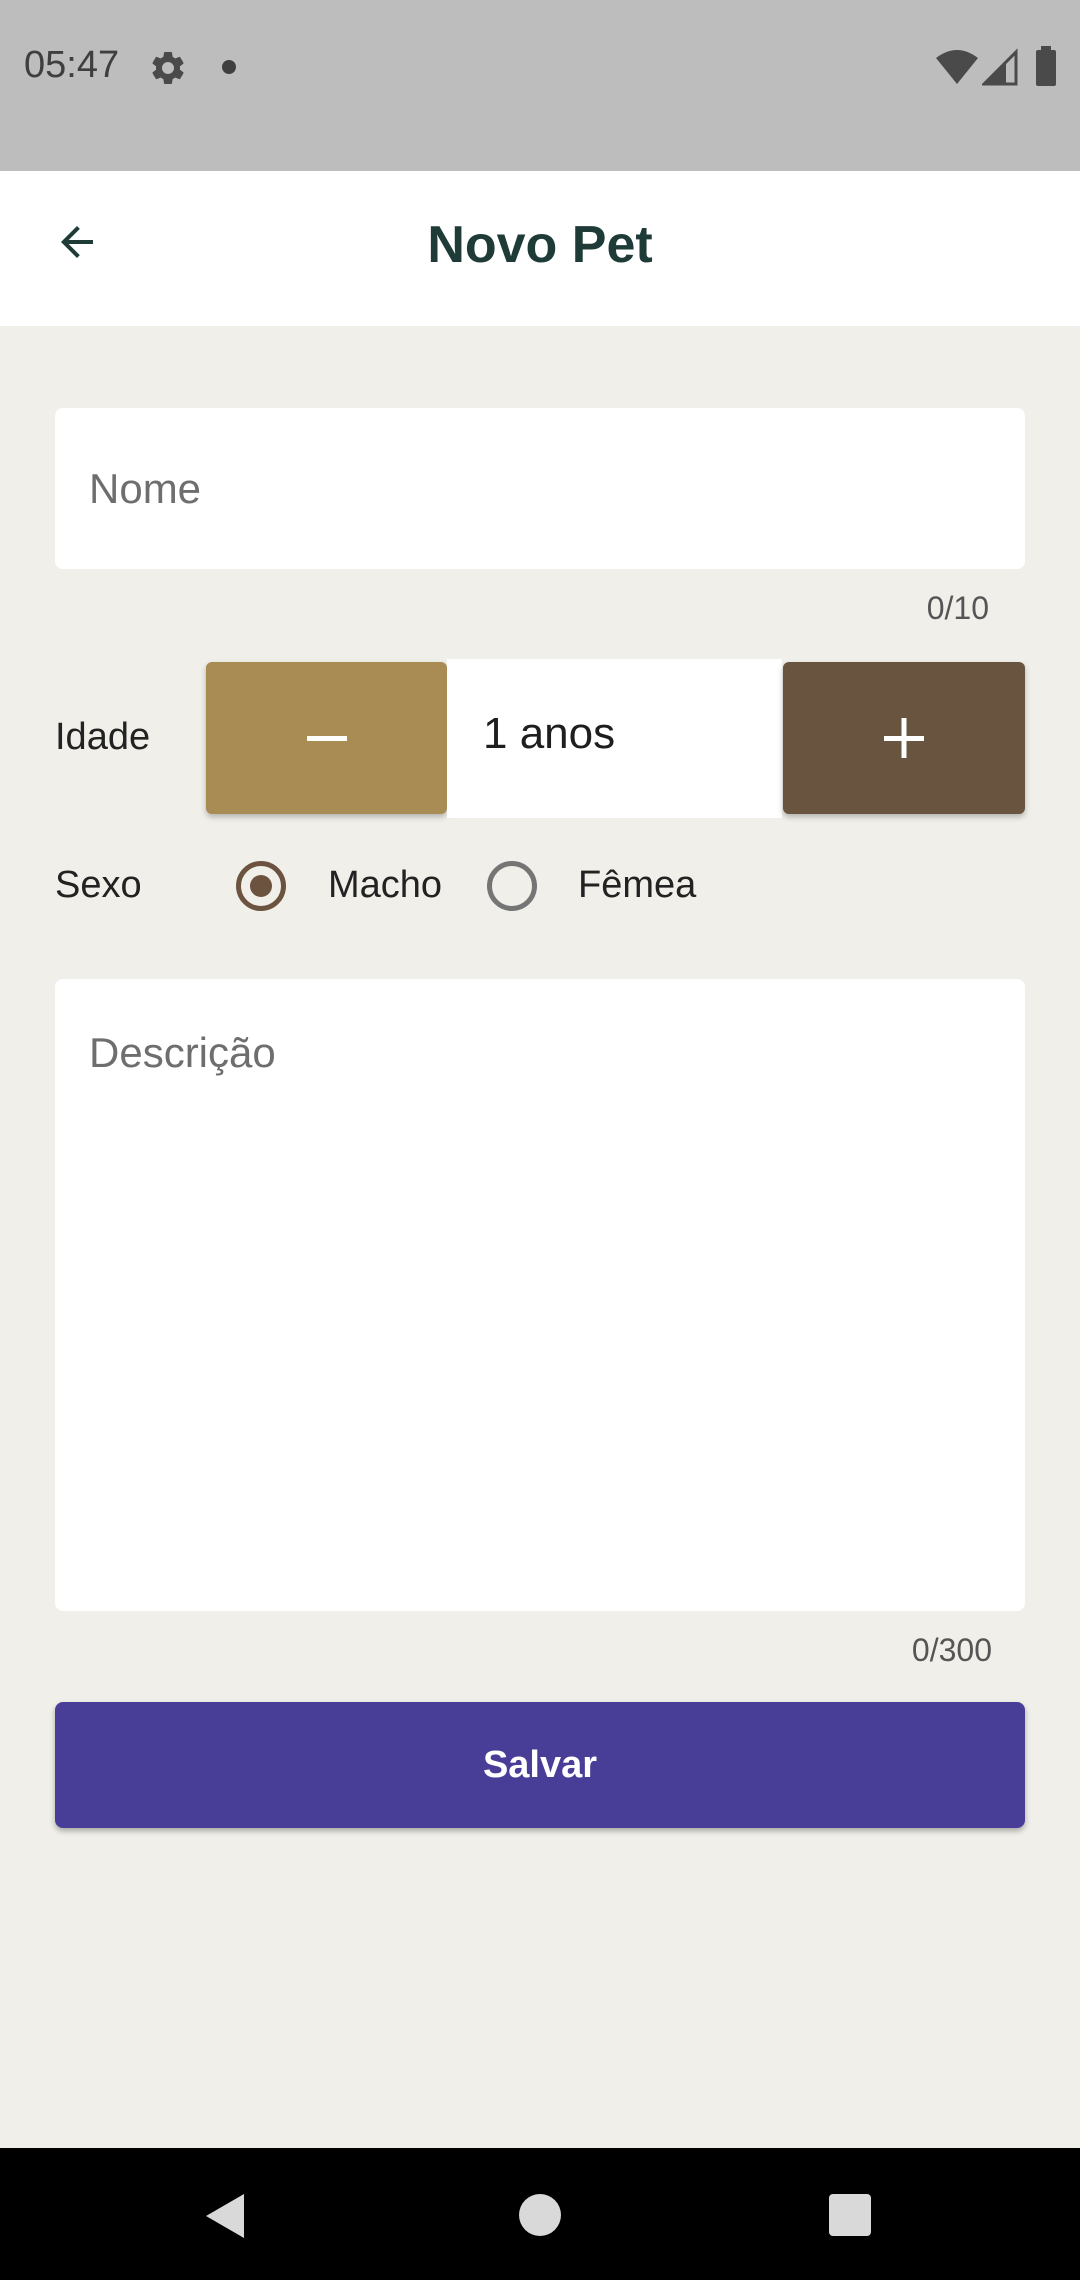  What do you see at coordinates (72, 65) in the screenshot?
I see `status-time: 05:47` at bounding box center [72, 65].